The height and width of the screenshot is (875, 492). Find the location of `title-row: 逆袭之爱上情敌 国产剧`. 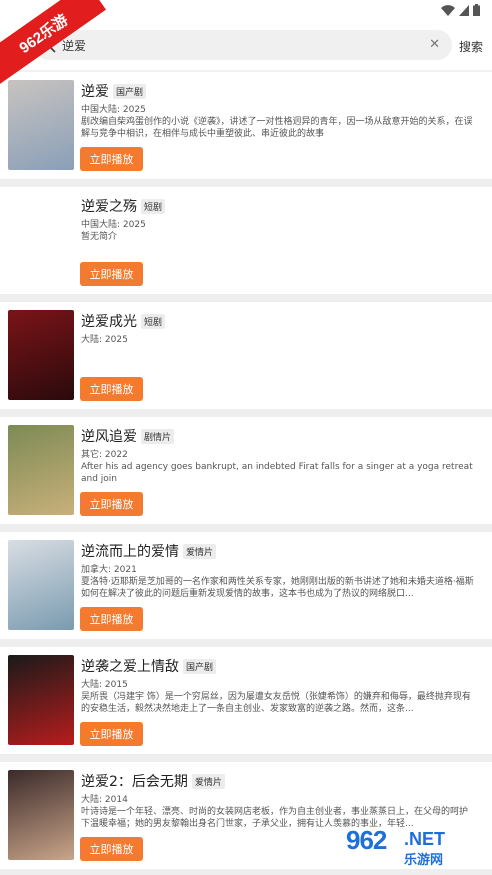

title-row: 逆袭之爱上情敌 国产剧 is located at coordinates (149, 666).